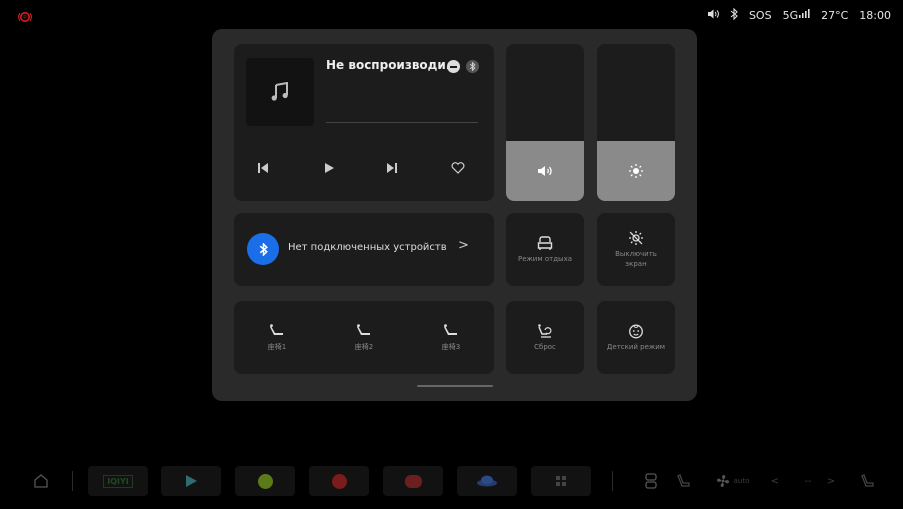  I want to click on seat-heating-button, so click(684, 481).